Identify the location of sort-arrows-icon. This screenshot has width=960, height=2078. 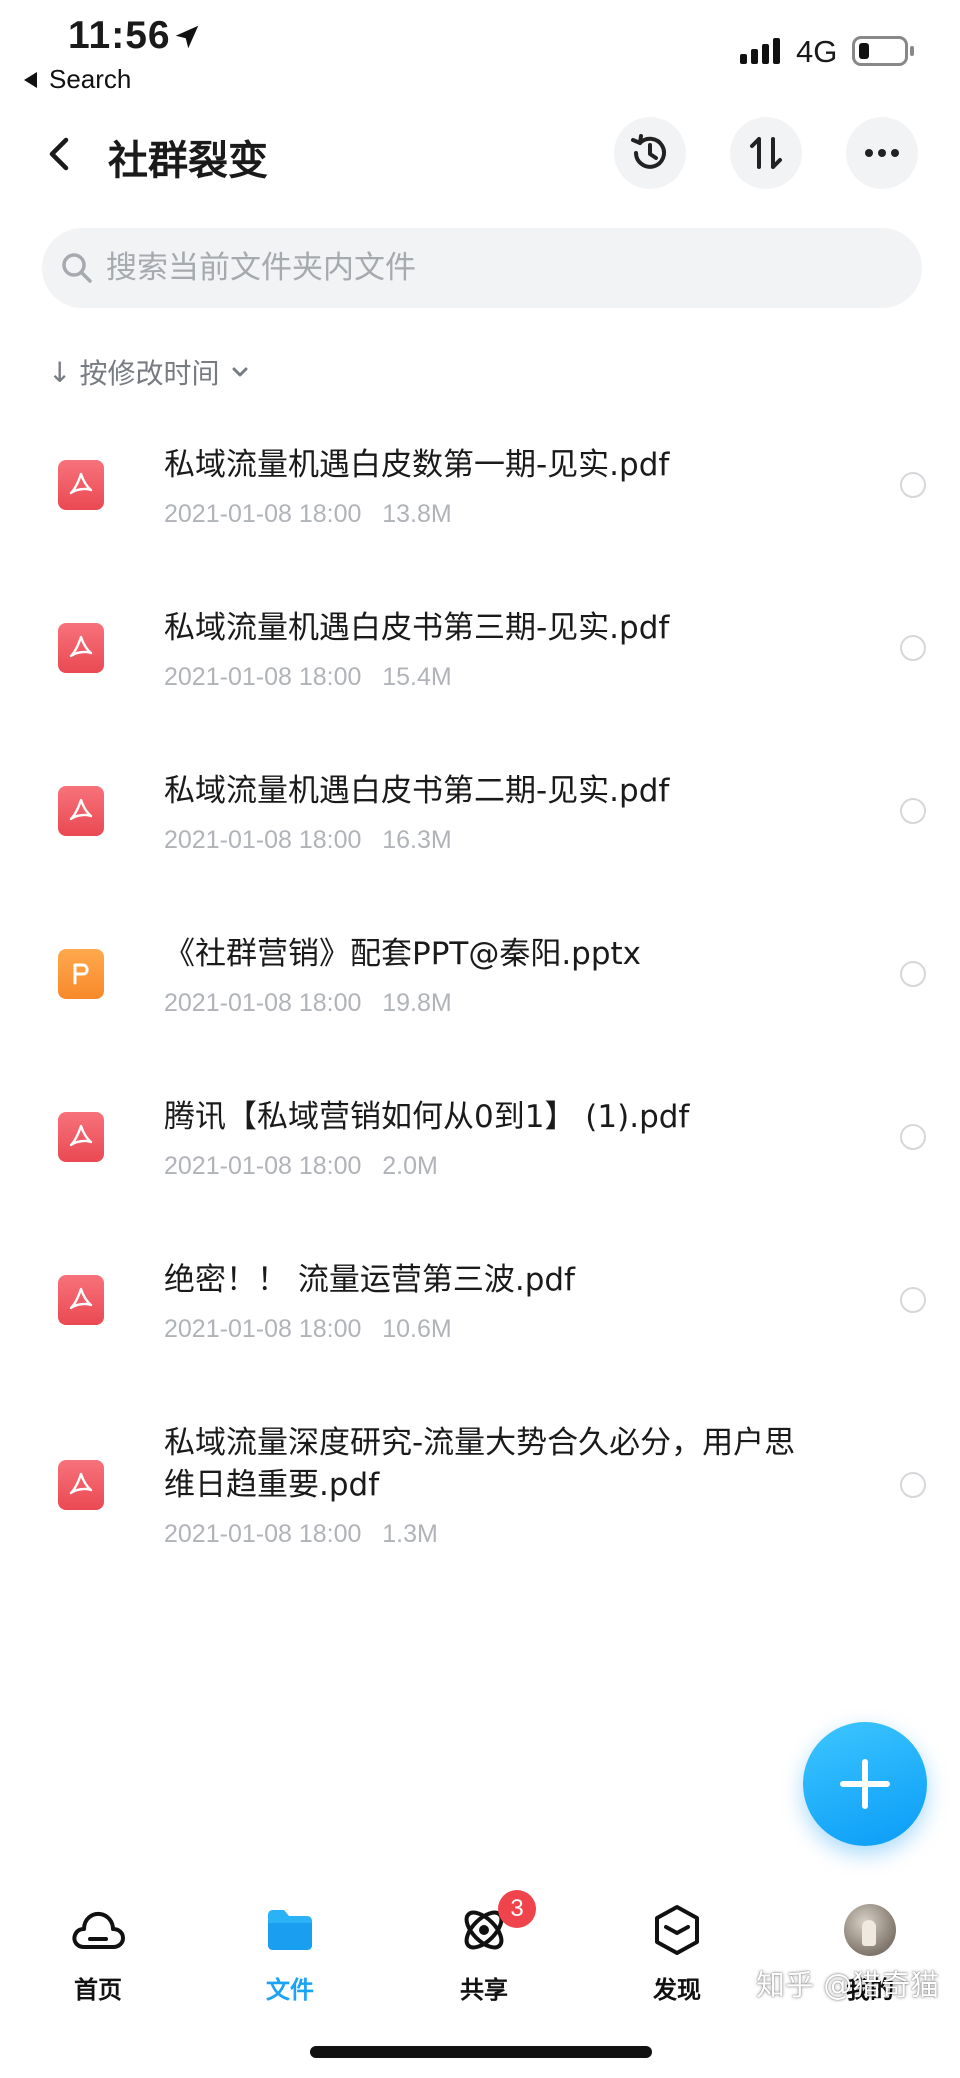
(766, 153).